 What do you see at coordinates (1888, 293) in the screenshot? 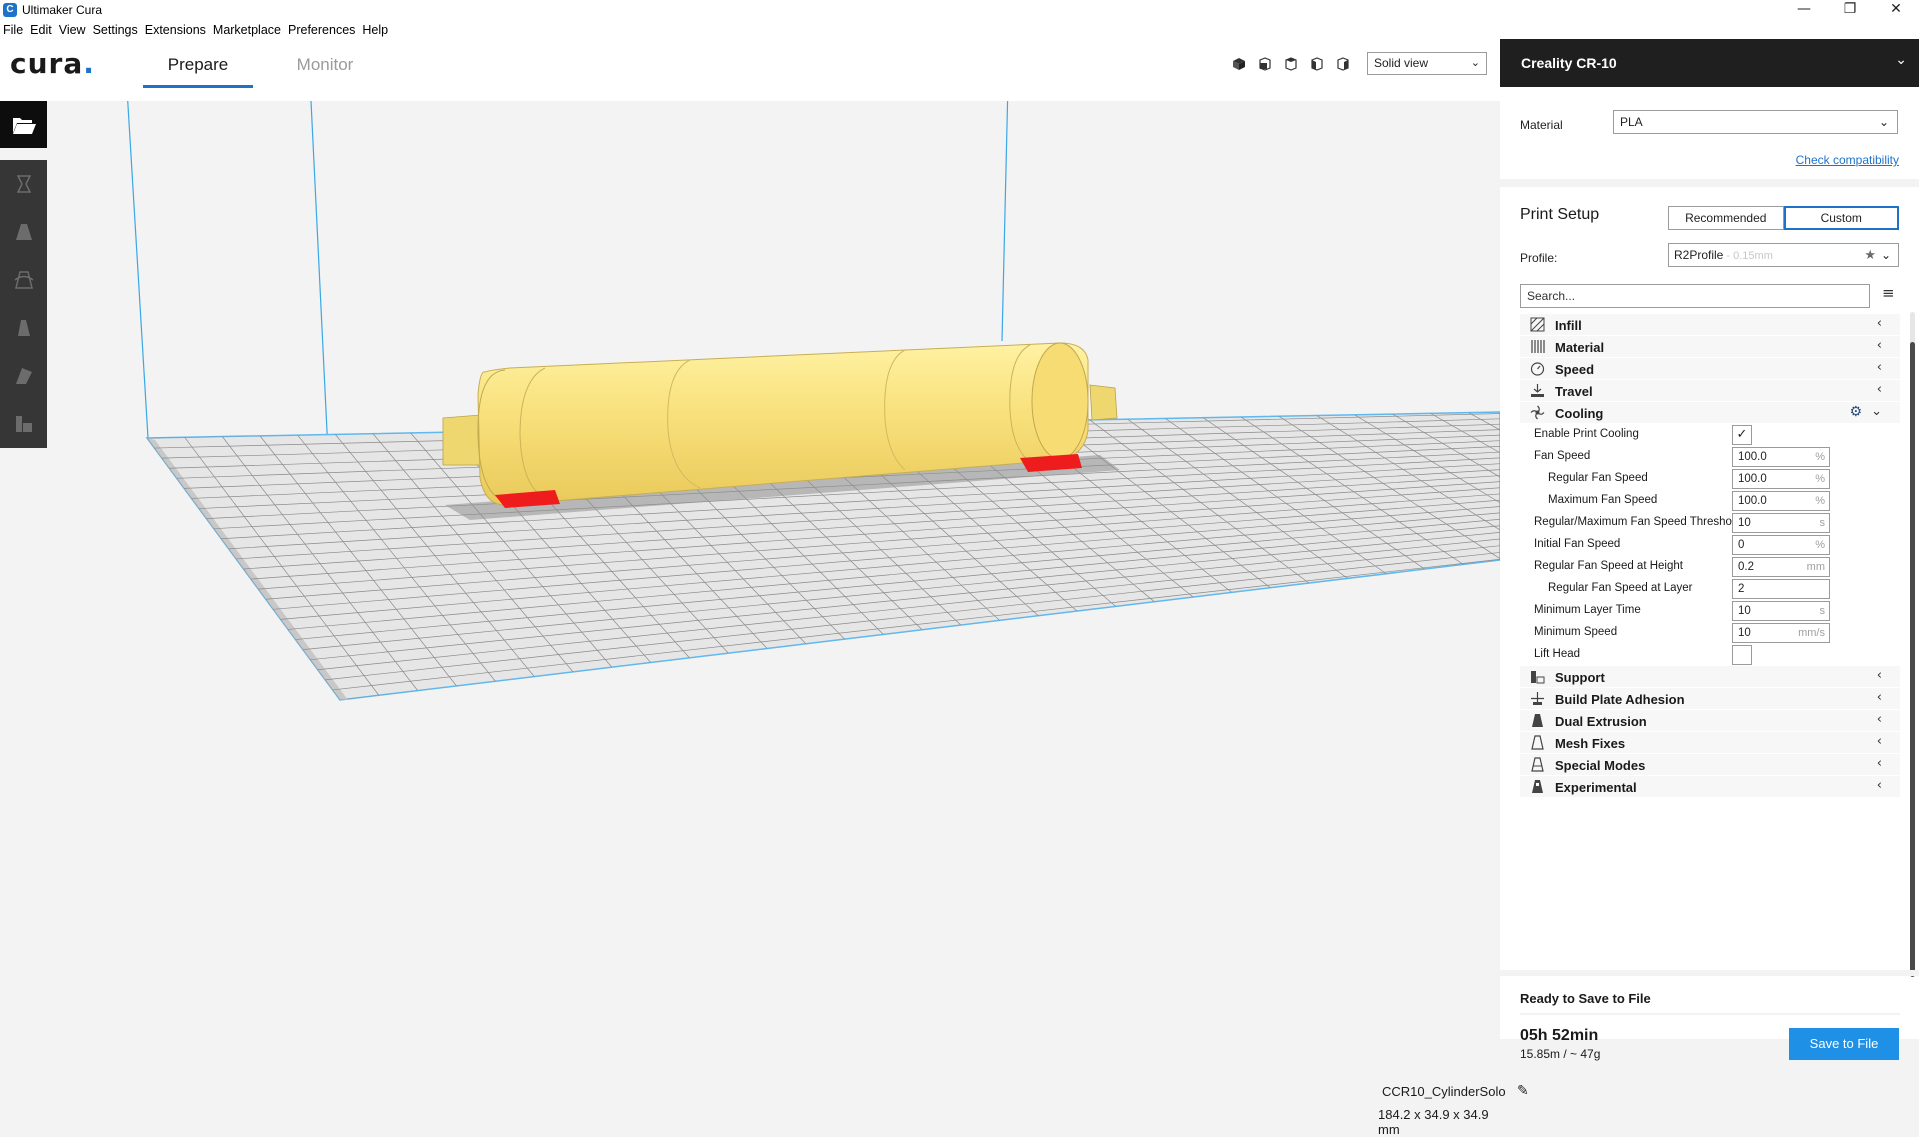
I see `hamburger-menu-icon: ≡` at bounding box center [1888, 293].